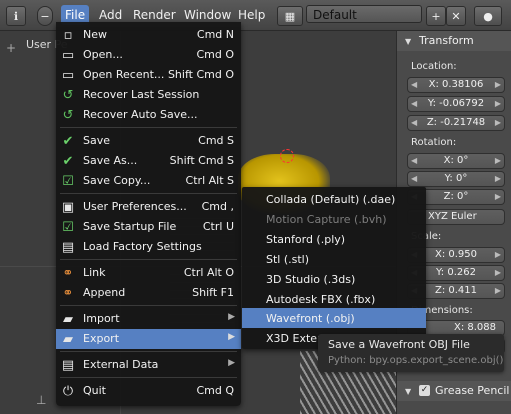  What do you see at coordinates (11, 48) in the screenshot?
I see `toolbar-toggle-icon: +` at bounding box center [11, 48].